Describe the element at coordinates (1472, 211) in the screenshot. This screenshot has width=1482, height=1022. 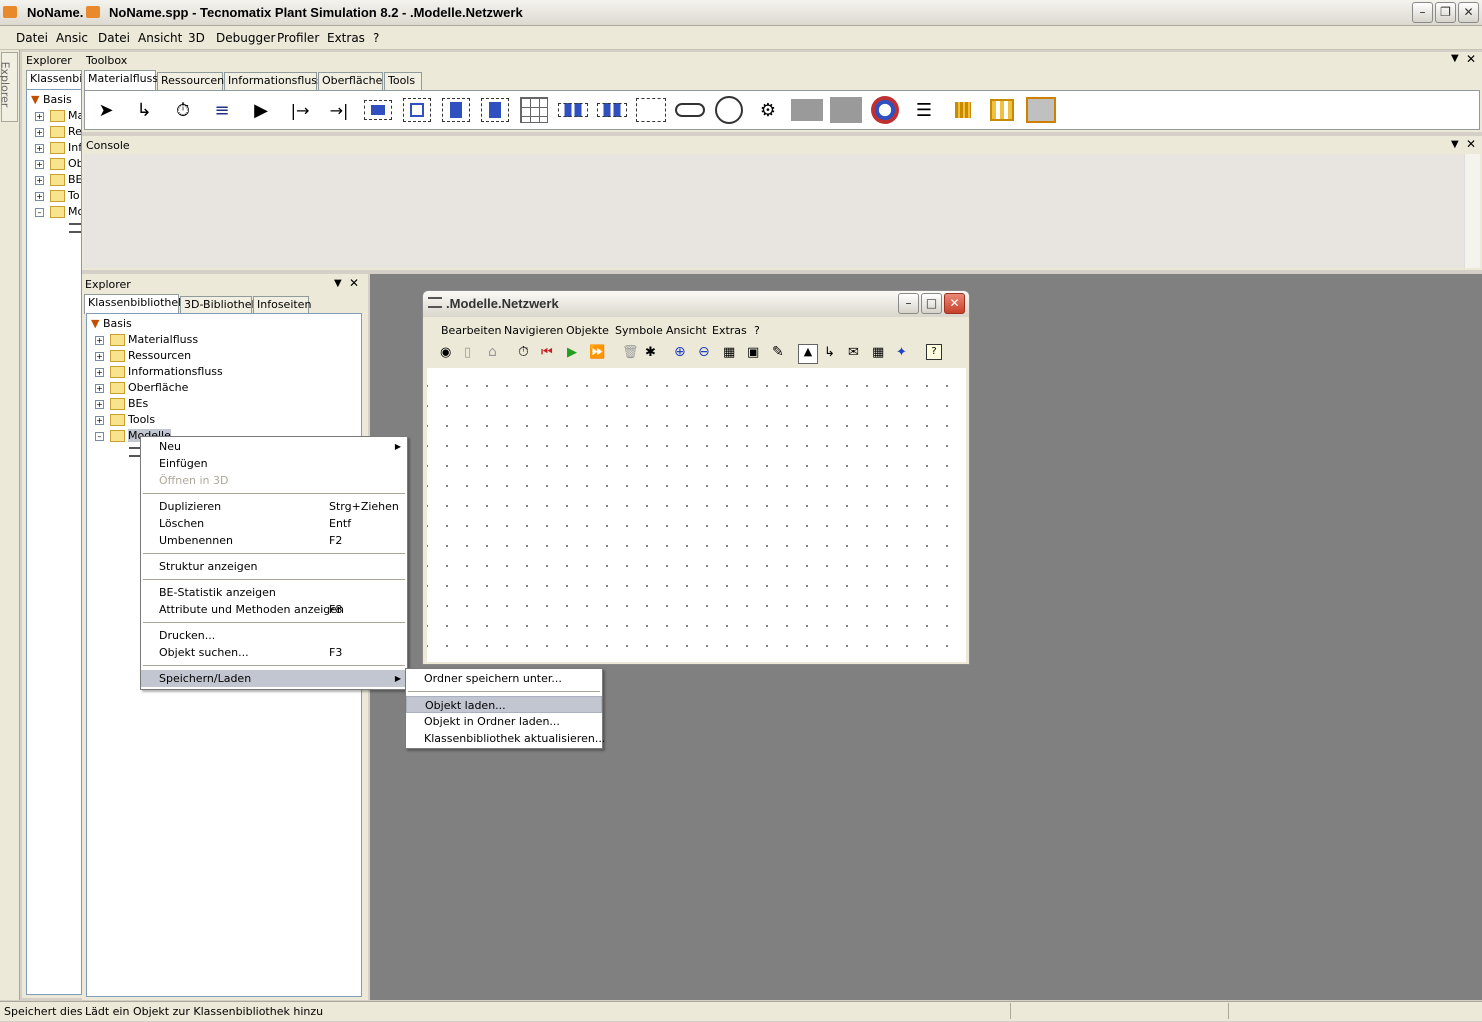
I see `console-scrollbar` at that location.